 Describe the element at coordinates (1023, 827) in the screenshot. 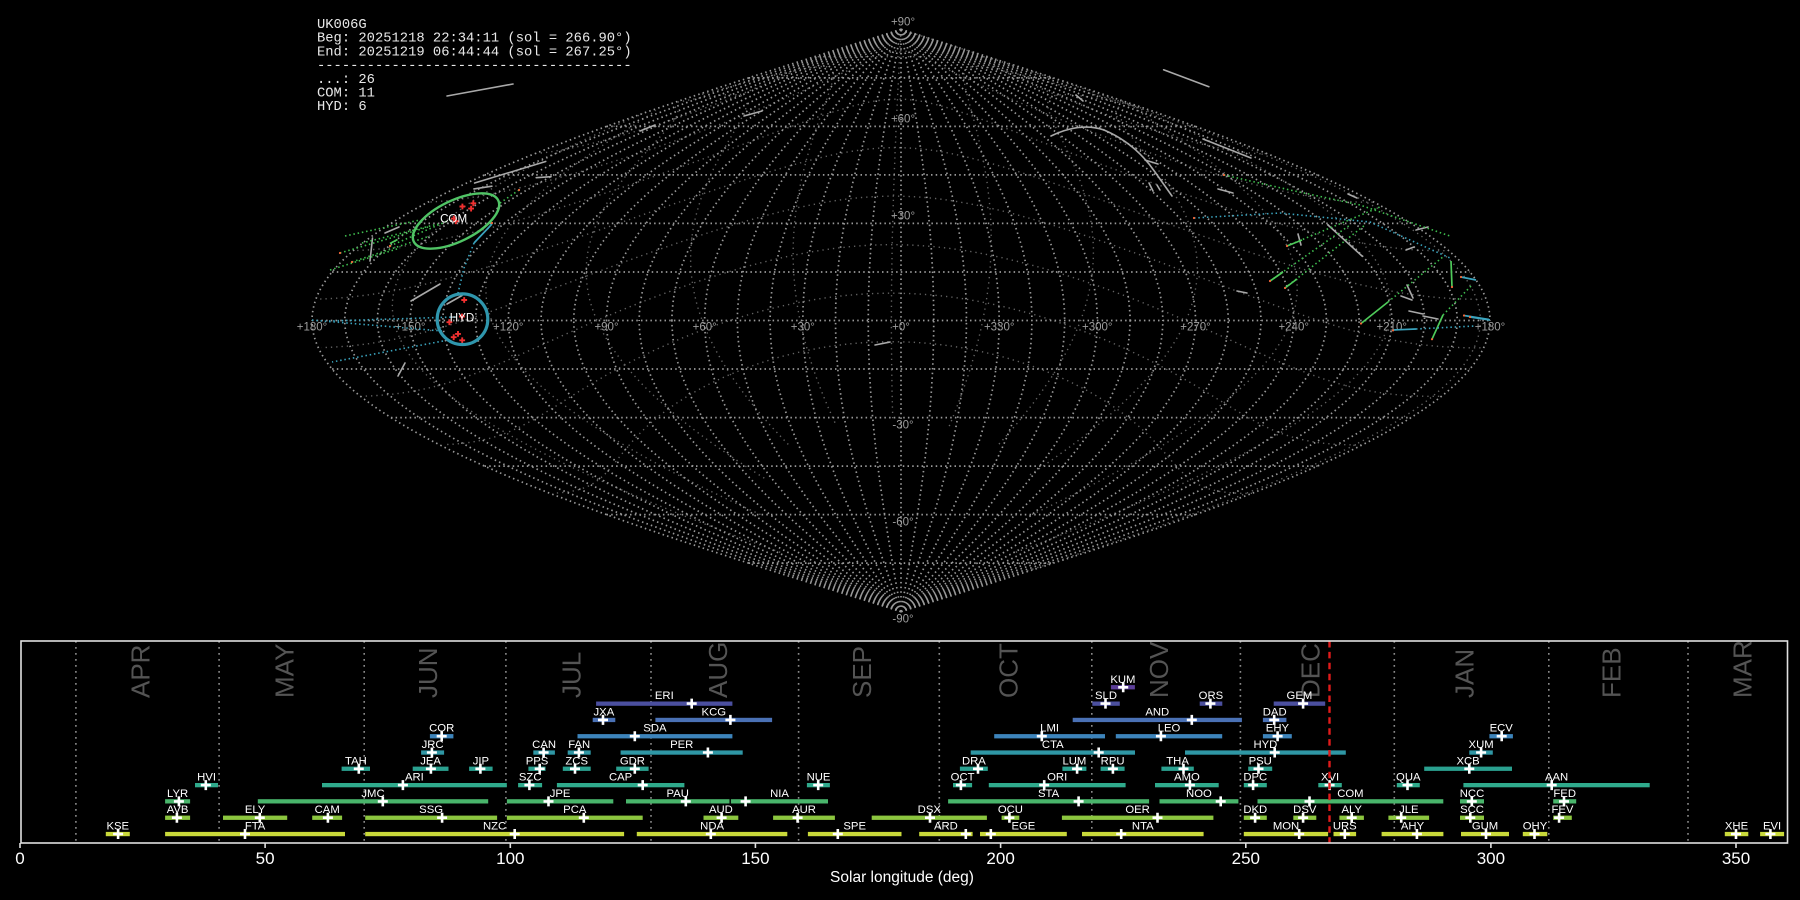

I see `svg-text: EGE` at that location.